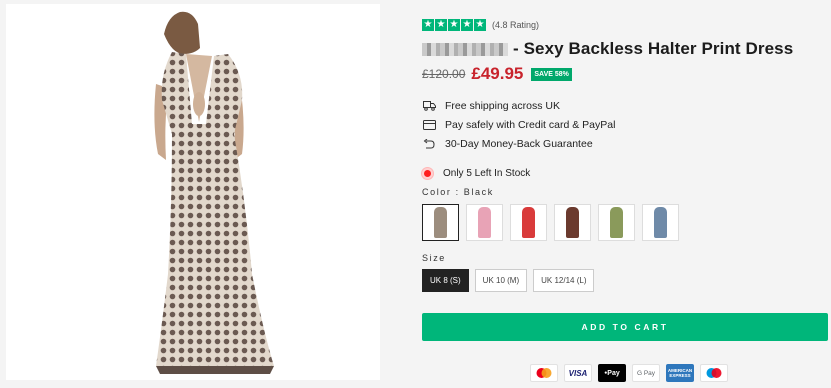  I want to click on maestro-icon, so click(714, 373).